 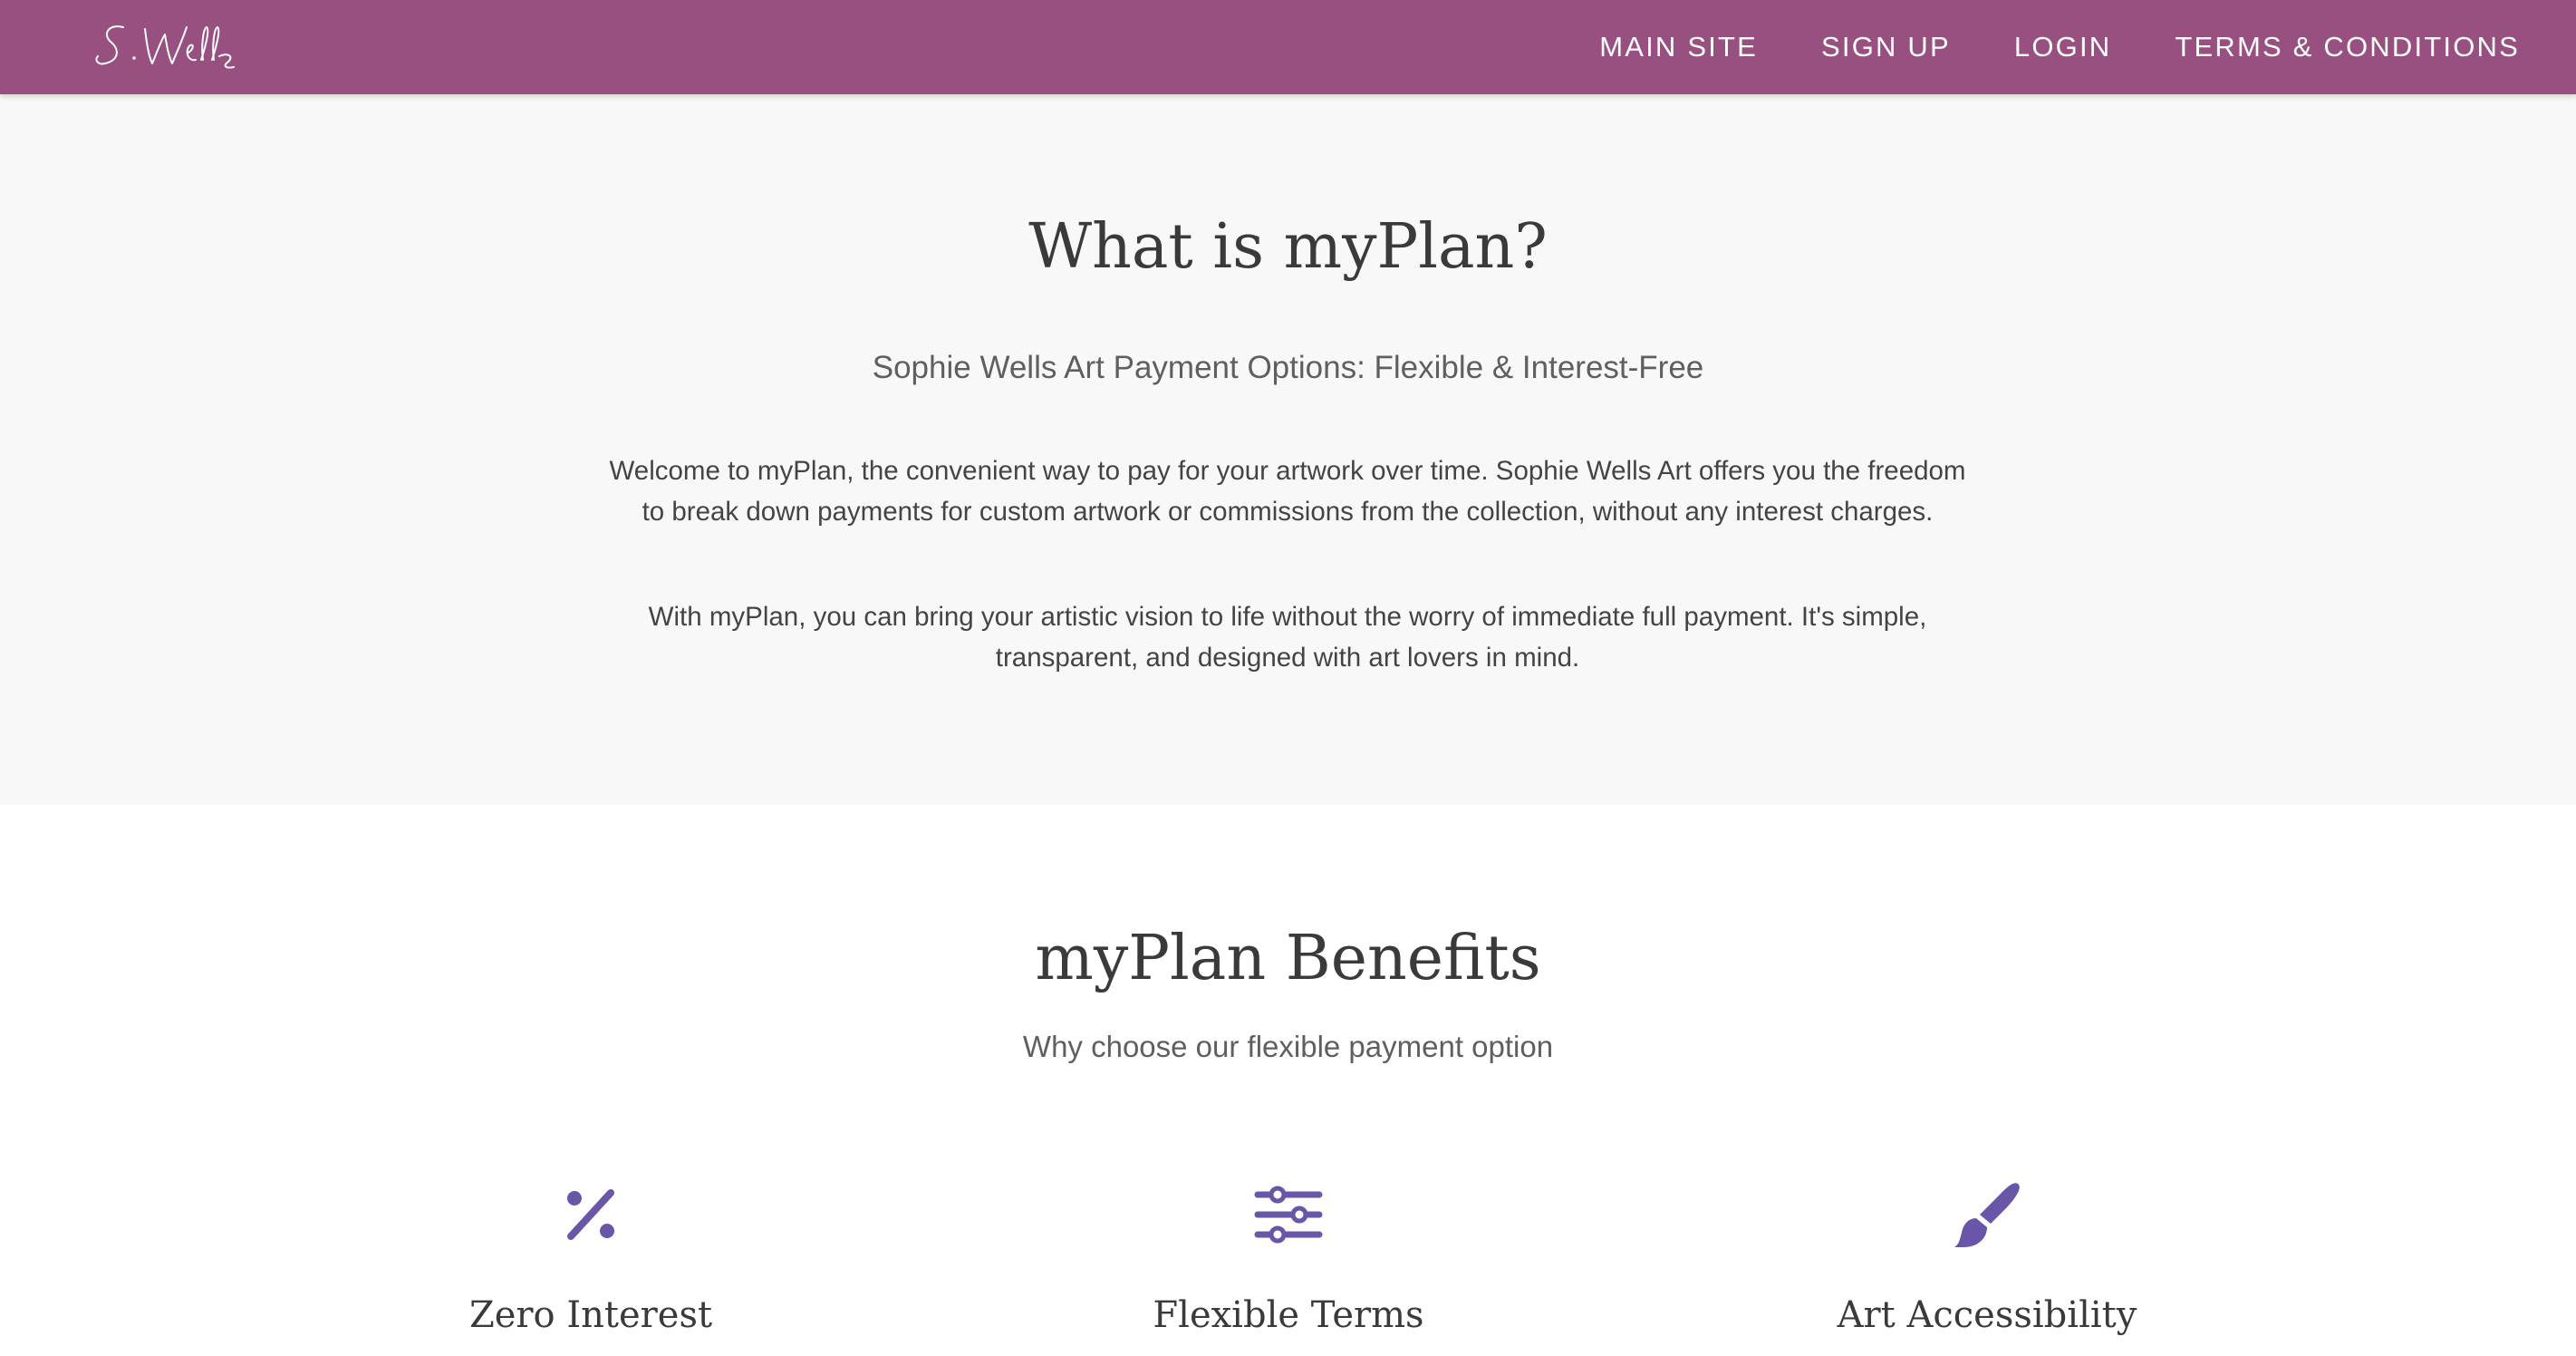 I want to click on benefit-title: Zero Interest, so click(x=590, y=1315).